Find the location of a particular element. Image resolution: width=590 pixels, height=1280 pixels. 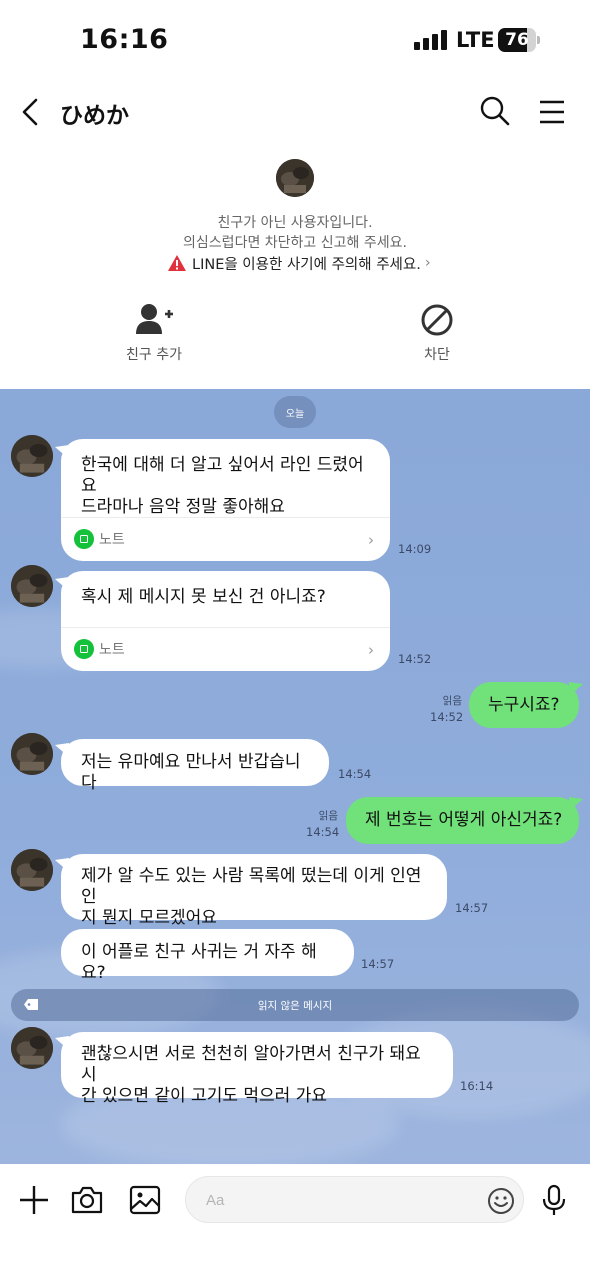

message-bubble: 제 번호는 어떻게 아신거죠? is located at coordinates (462, 820).